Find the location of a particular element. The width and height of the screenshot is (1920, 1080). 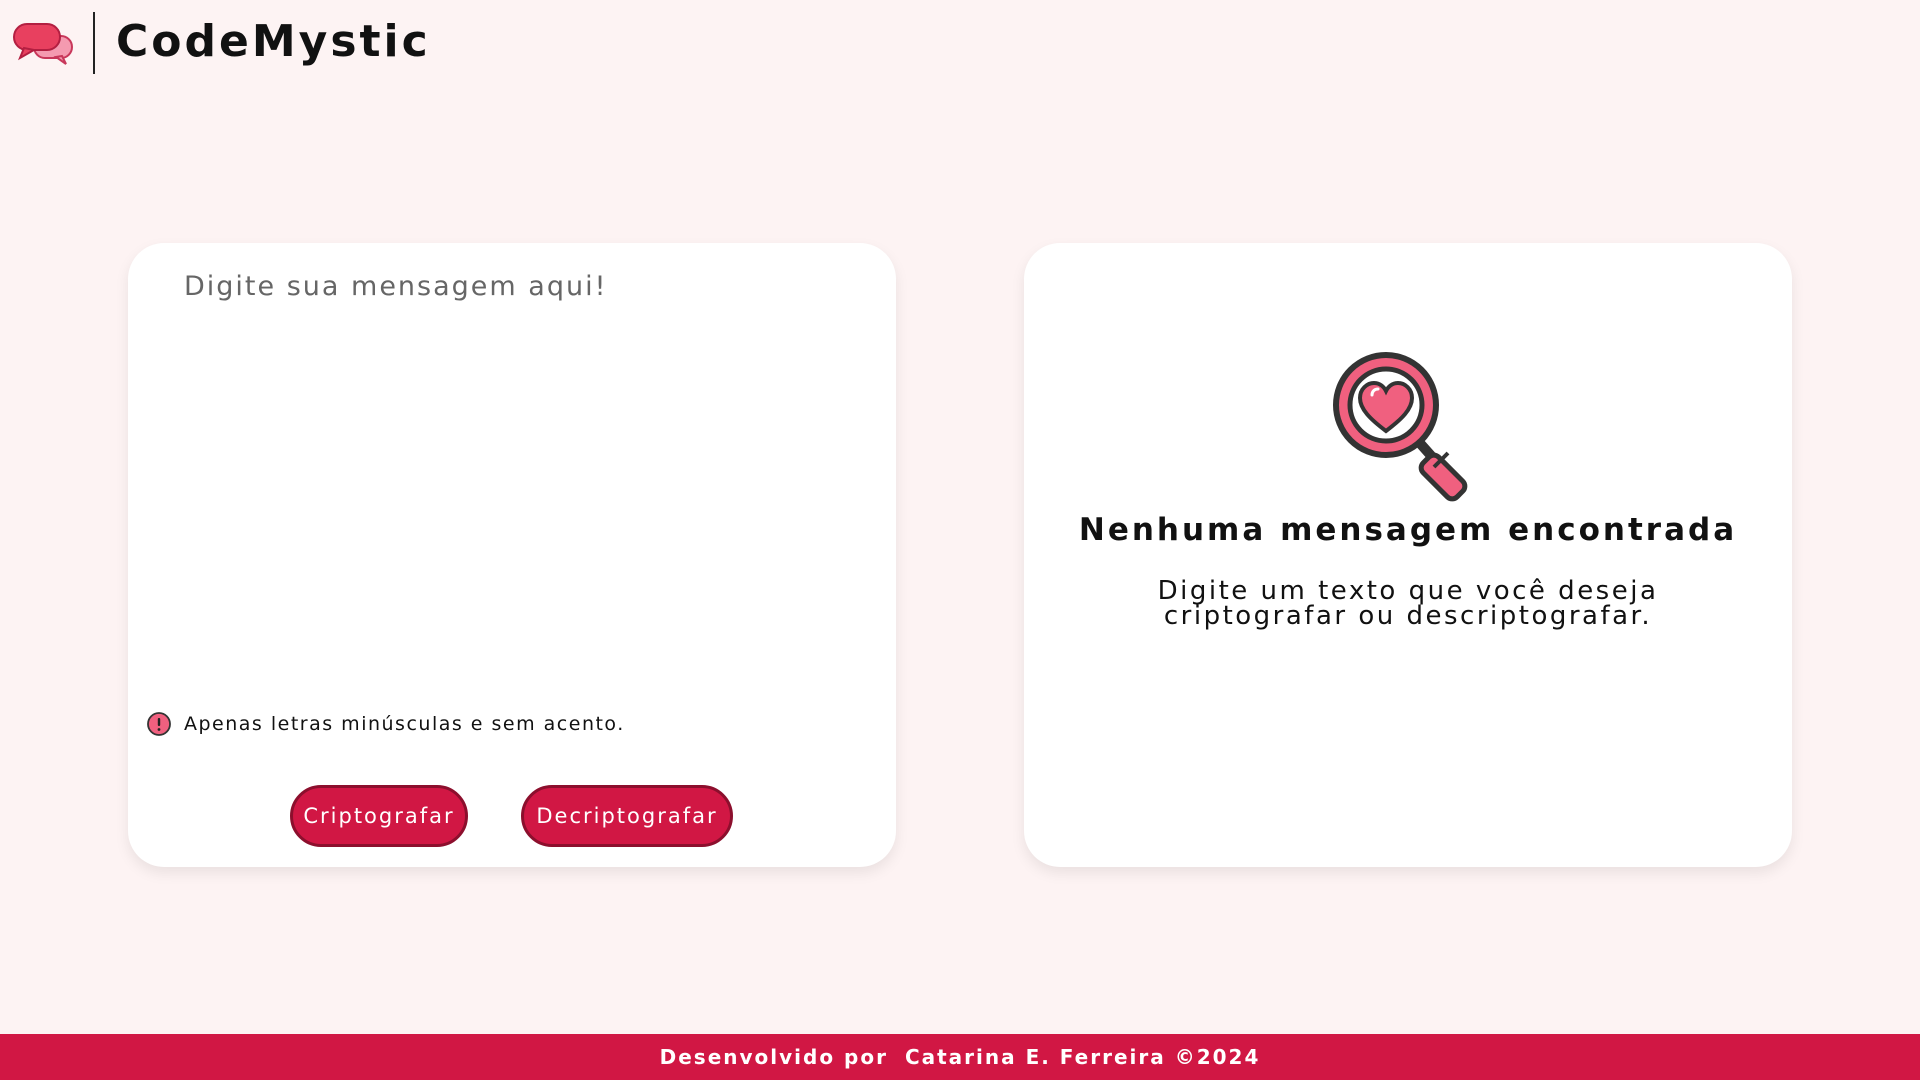

chat-bubbles-icon is located at coordinates (43, 44).